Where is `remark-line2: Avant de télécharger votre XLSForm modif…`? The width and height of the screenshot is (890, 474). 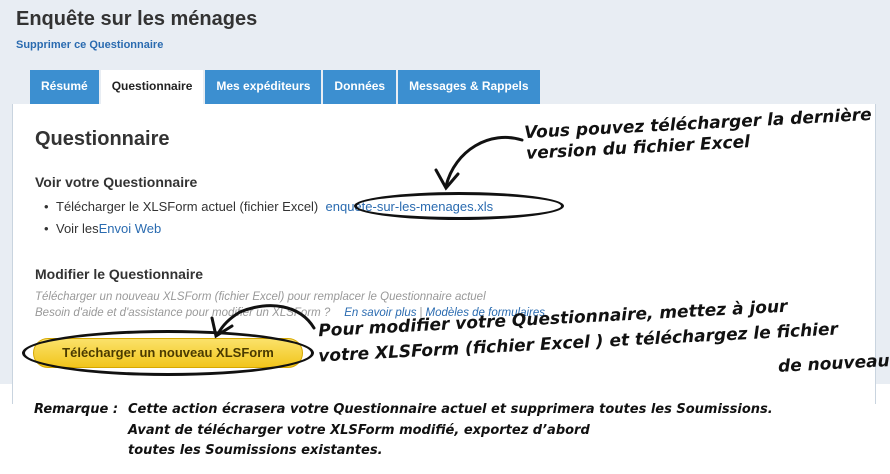
remark-line2: Avant de télécharger votre XLSForm modif… is located at coordinates (359, 430).